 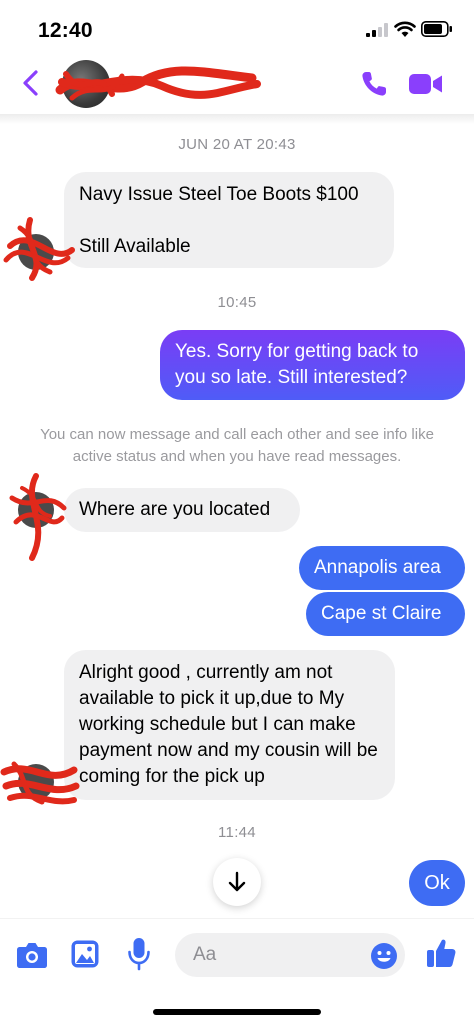 I want to click on image-icon, so click(x=85, y=954).